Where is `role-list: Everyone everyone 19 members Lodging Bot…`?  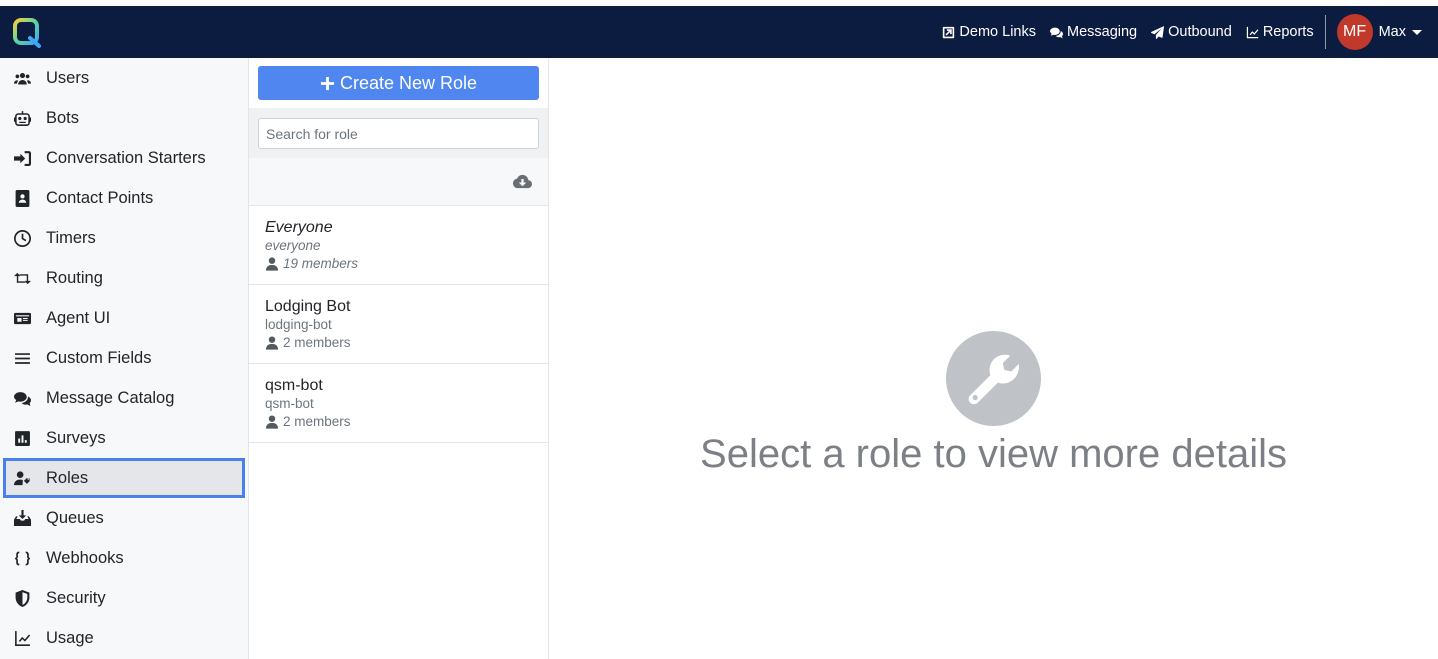 role-list: Everyone everyone 19 members Lodging Bot… is located at coordinates (398, 324).